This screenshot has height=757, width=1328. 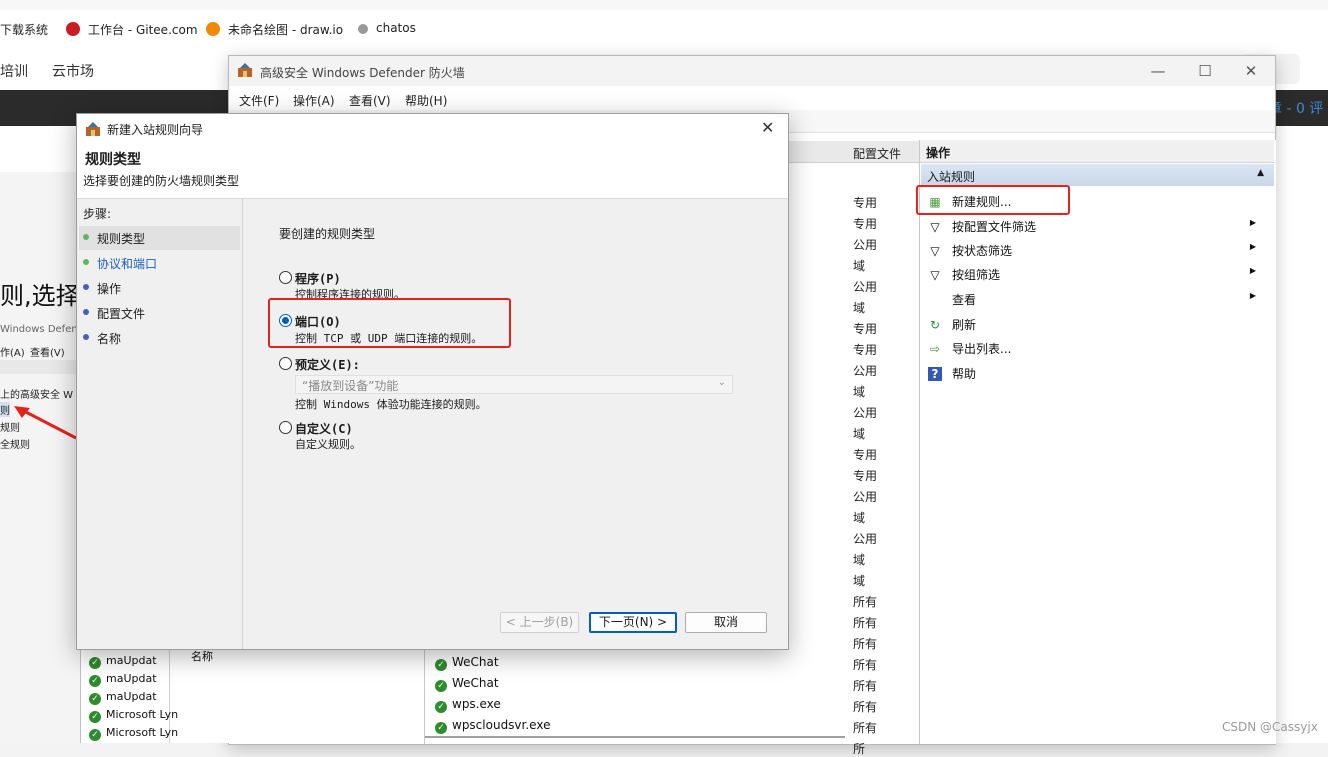 I want to click on option-predefined-label: 预定义(E):, so click(x=327, y=364).